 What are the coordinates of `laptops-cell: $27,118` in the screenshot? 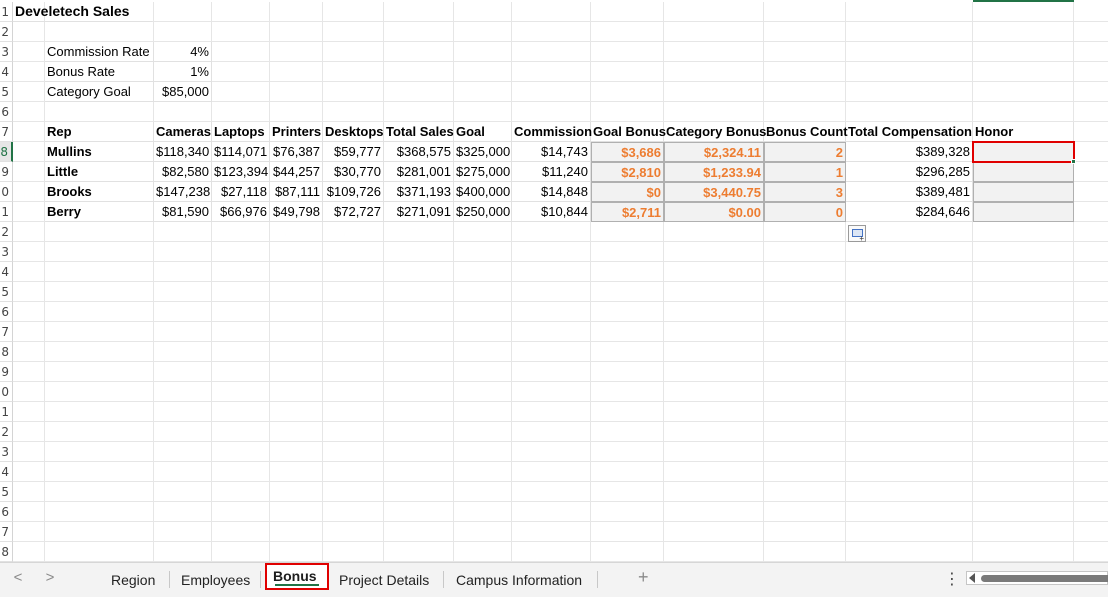 It's located at (241, 192).